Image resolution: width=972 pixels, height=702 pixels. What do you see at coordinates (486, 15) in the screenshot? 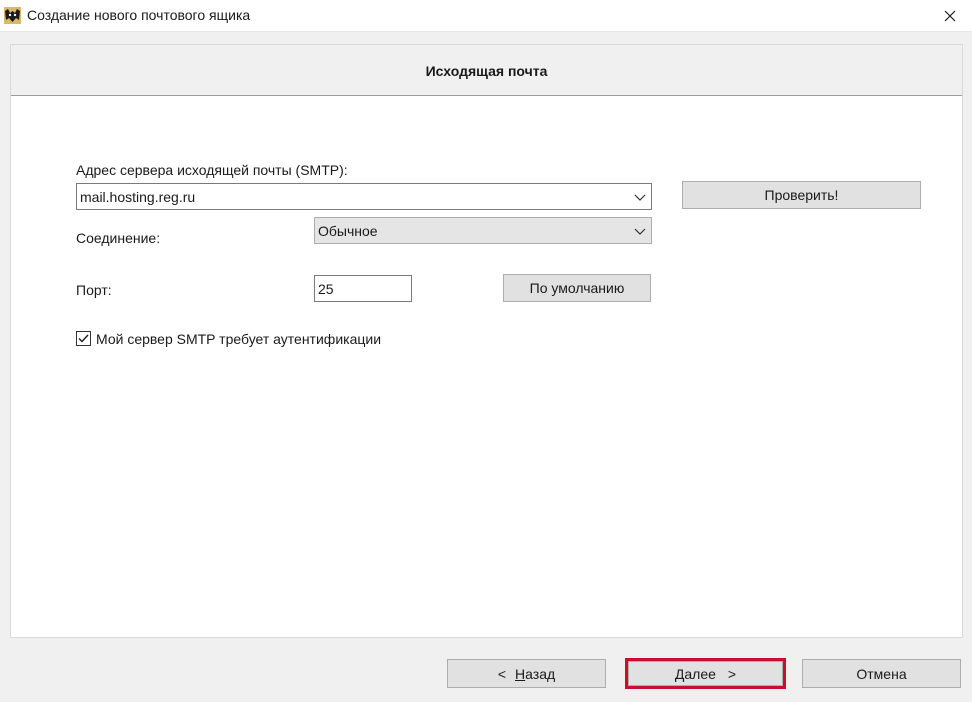
I see `title-bar: Создание нового почтового ящика` at bounding box center [486, 15].